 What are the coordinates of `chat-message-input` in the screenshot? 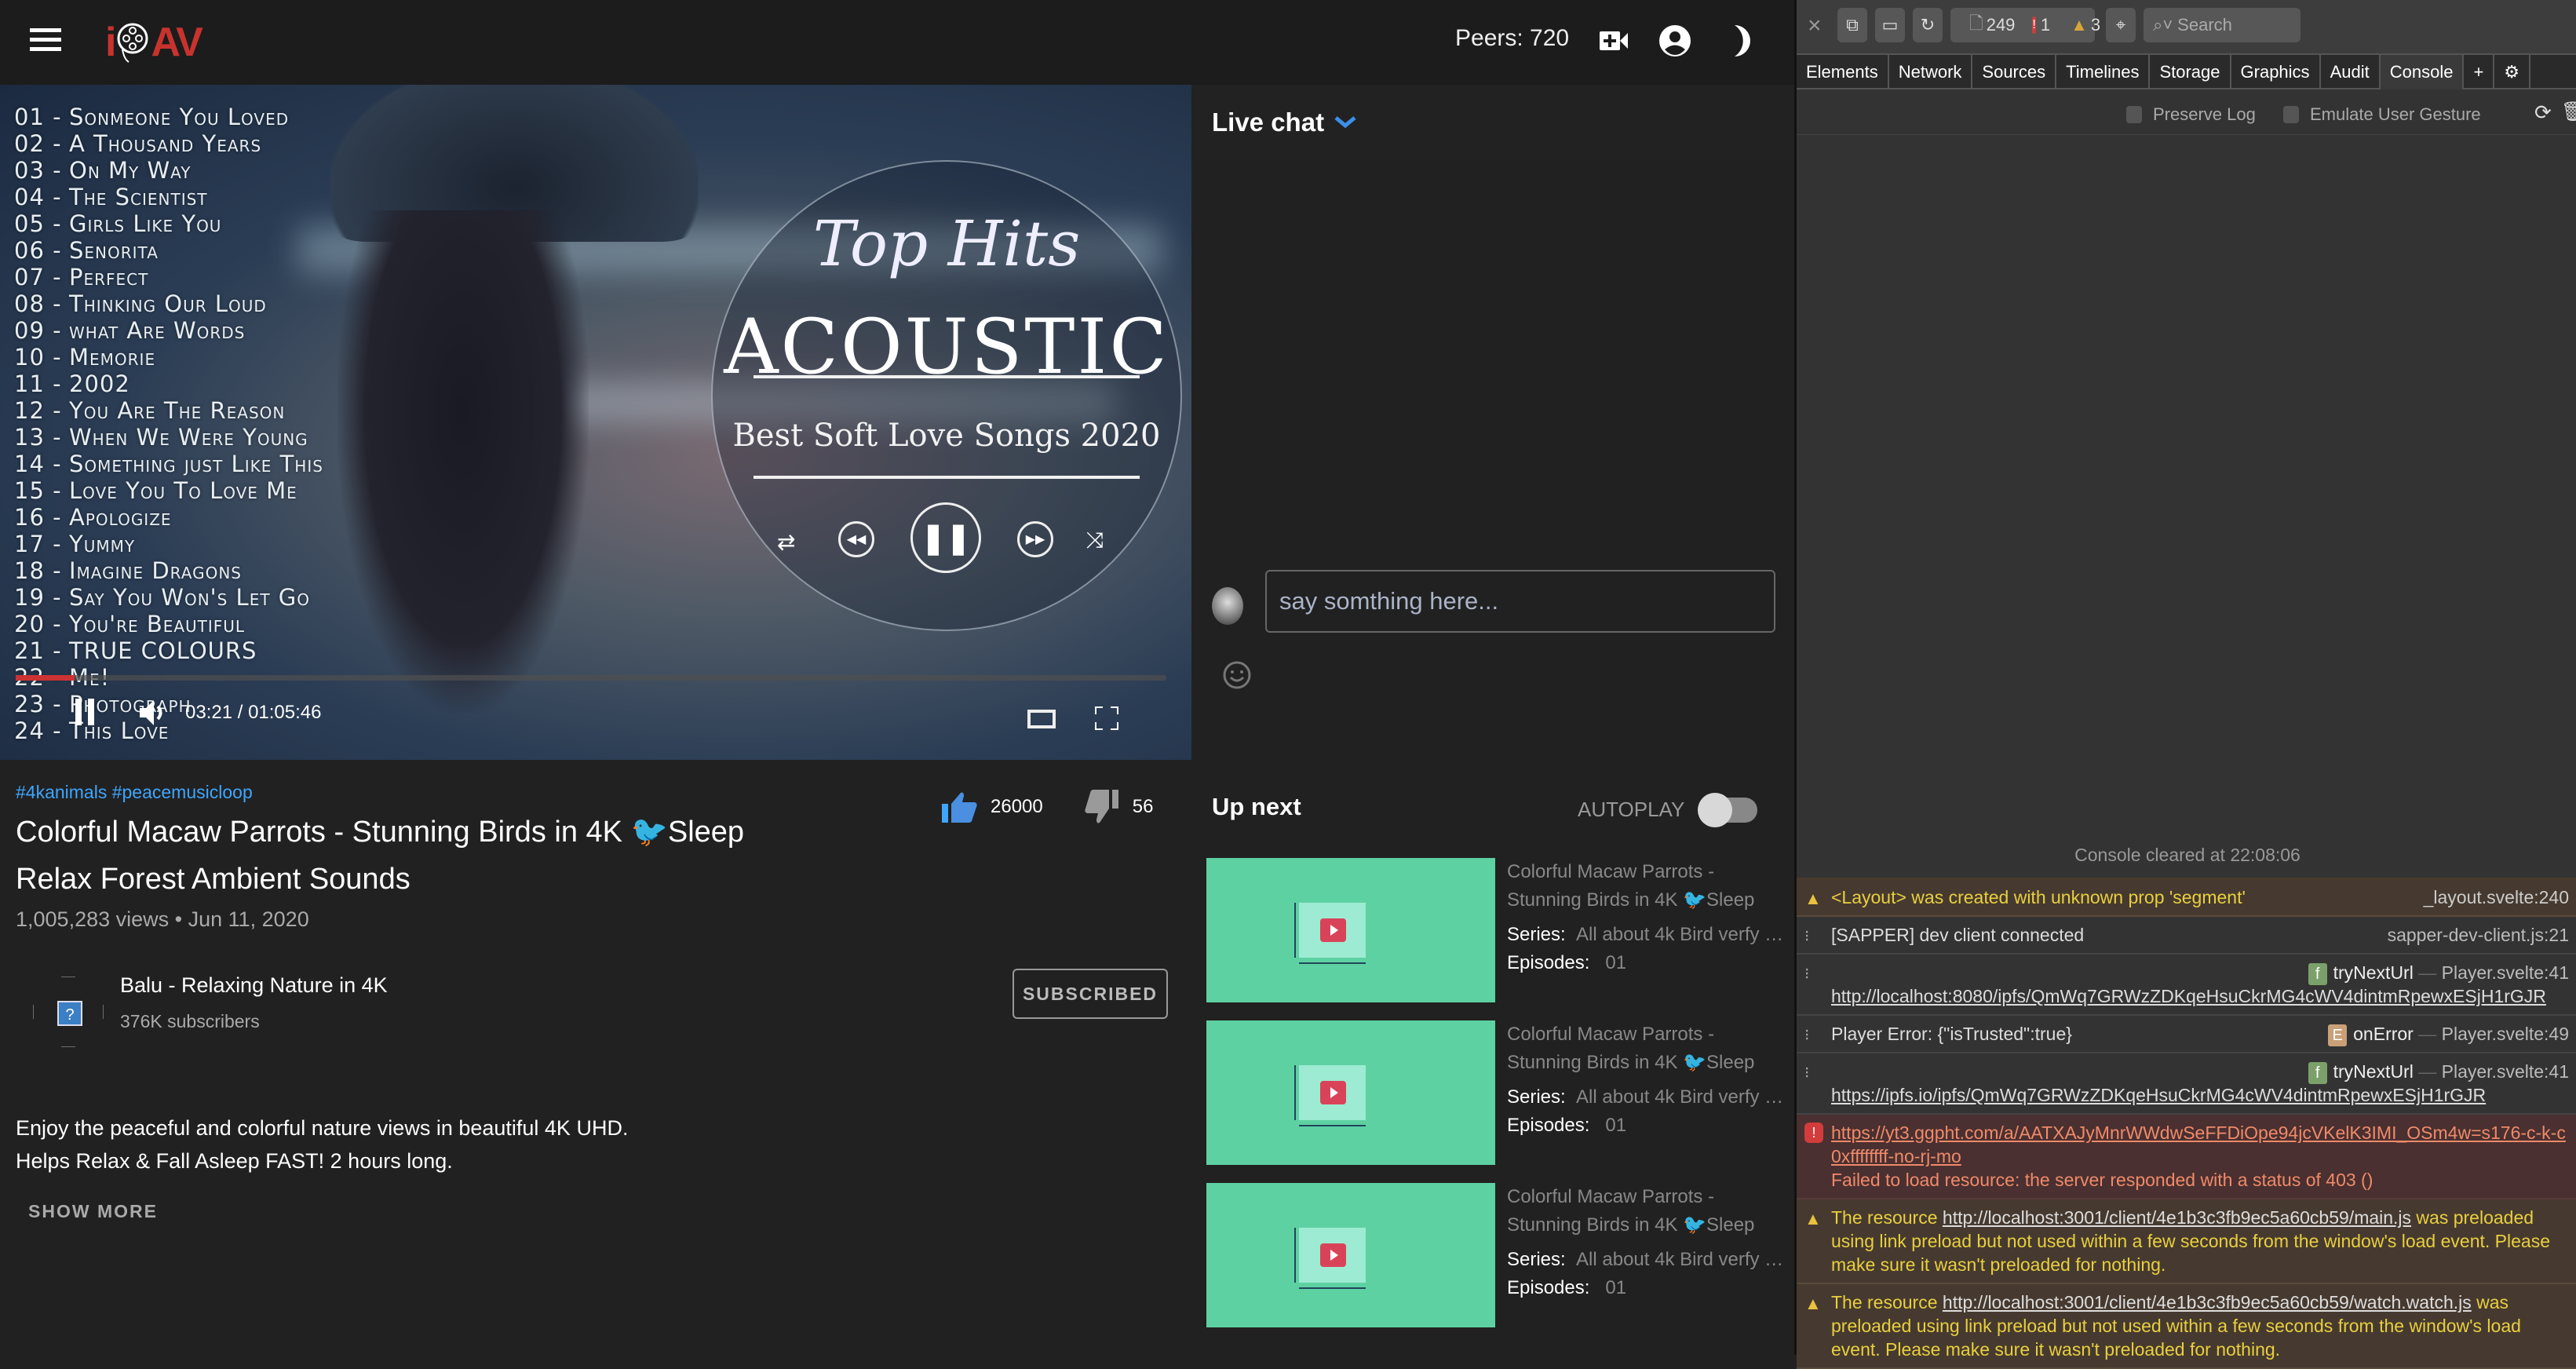 It's located at (1520, 601).